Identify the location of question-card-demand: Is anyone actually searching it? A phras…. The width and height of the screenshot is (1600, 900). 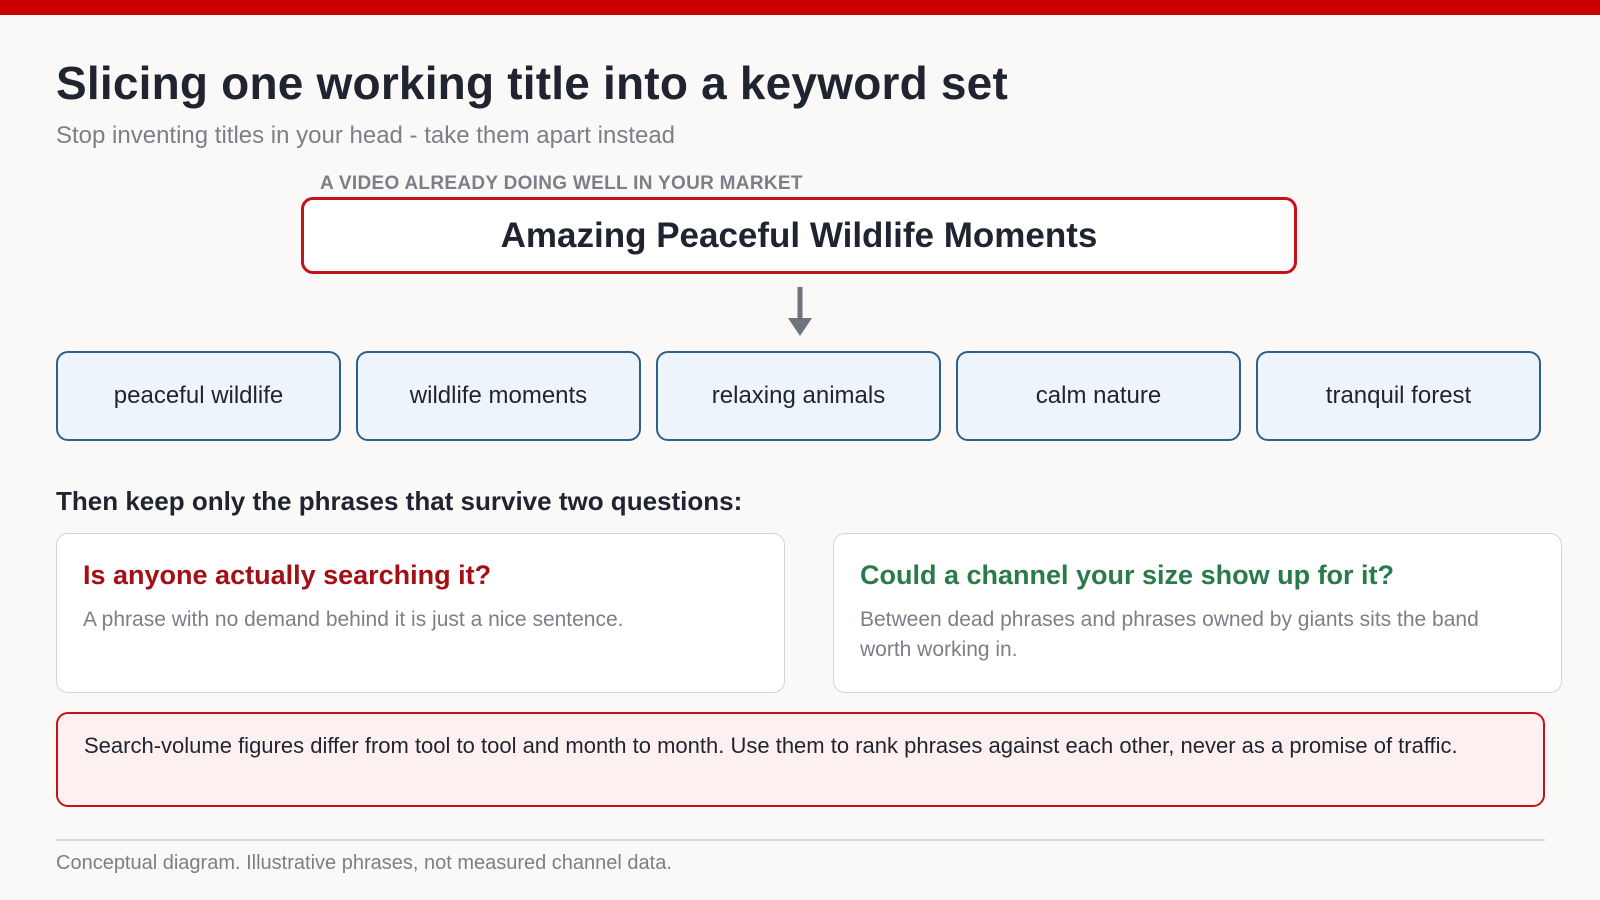
(420, 613).